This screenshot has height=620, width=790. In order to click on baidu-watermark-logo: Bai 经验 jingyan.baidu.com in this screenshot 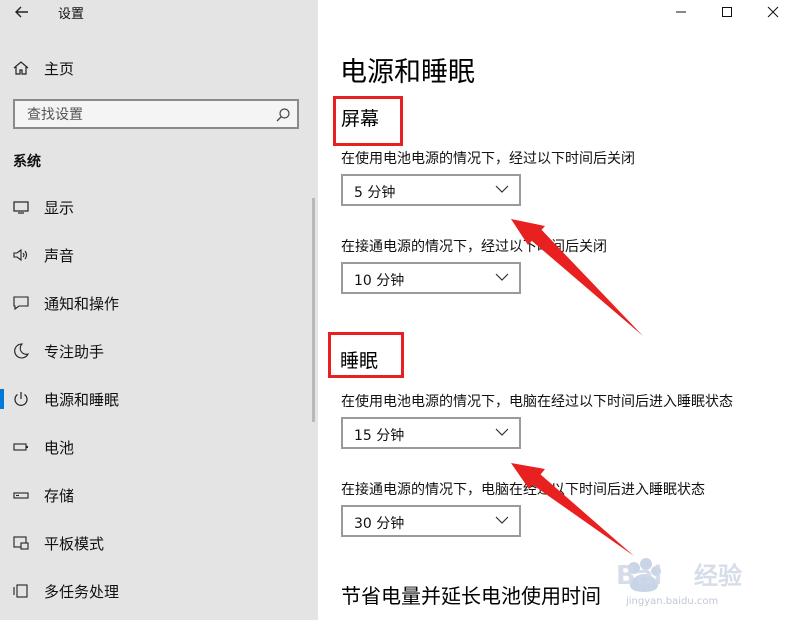, I will do `click(679, 582)`.